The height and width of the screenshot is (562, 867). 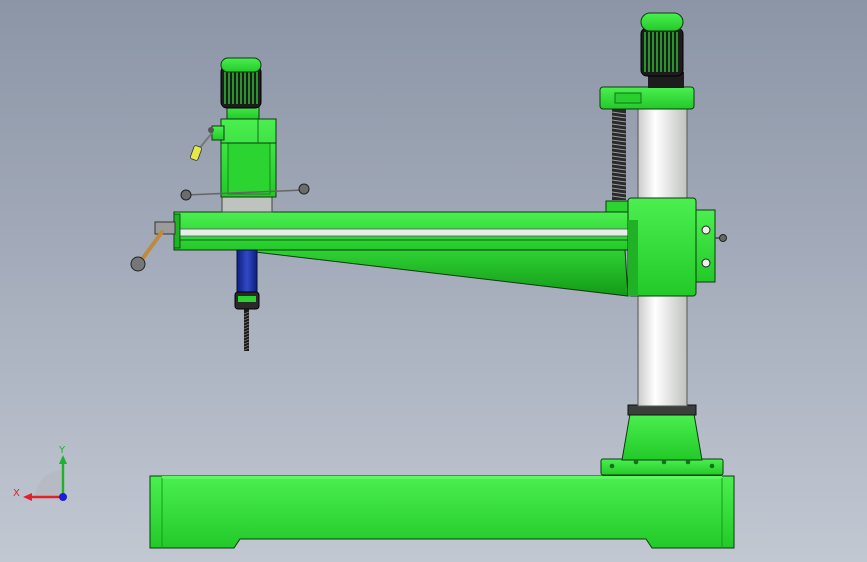 I want to click on base-top-face, so click(x=442, y=477).